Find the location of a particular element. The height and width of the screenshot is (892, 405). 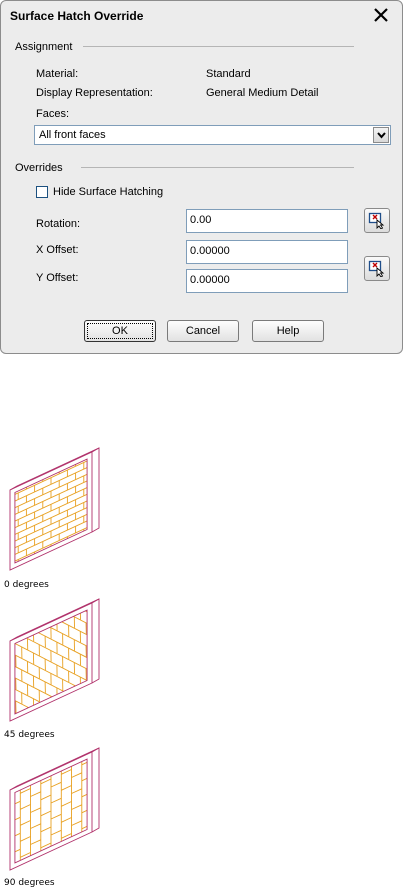

overrides-divider is located at coordinates (217, 167).